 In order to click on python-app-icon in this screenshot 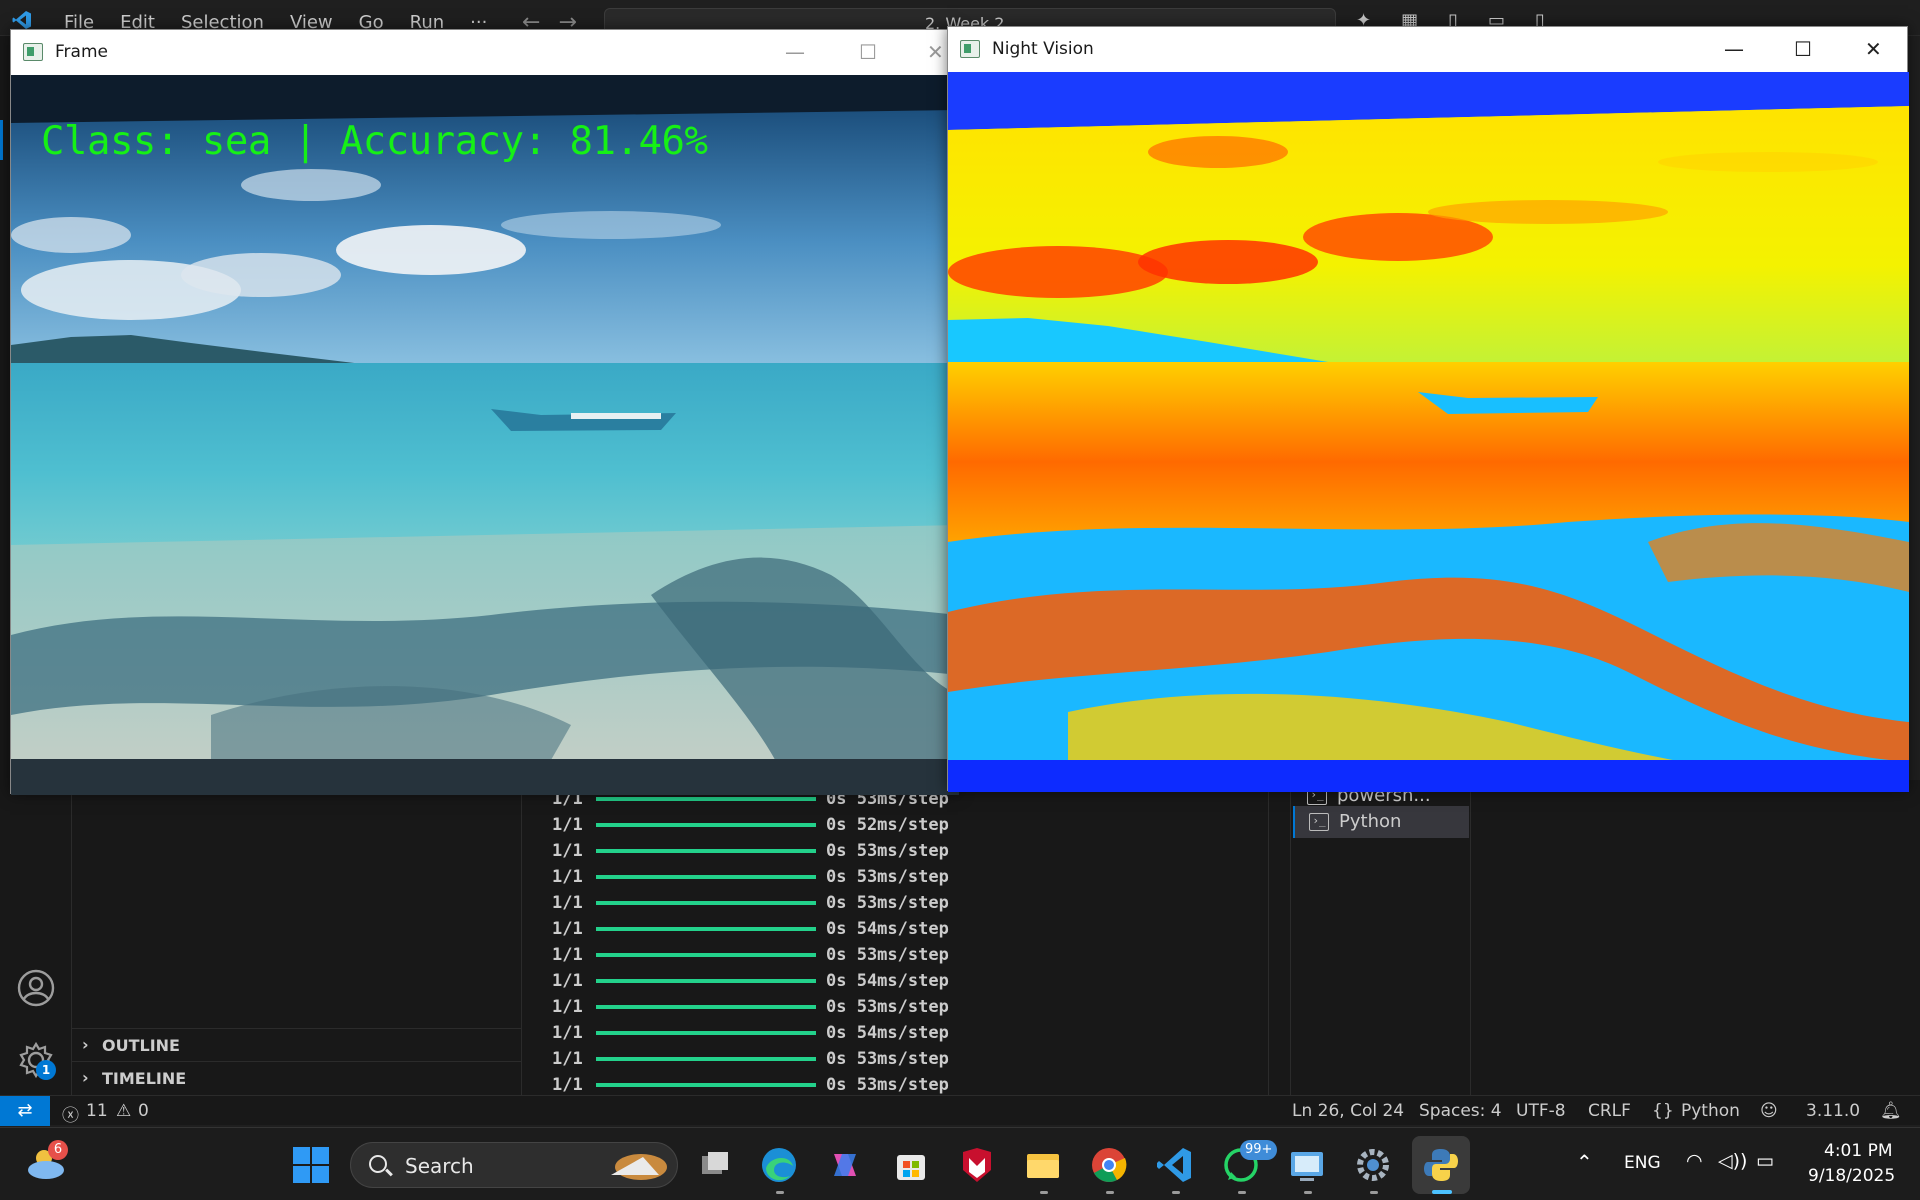, I will do `click(1441, 1165)`.